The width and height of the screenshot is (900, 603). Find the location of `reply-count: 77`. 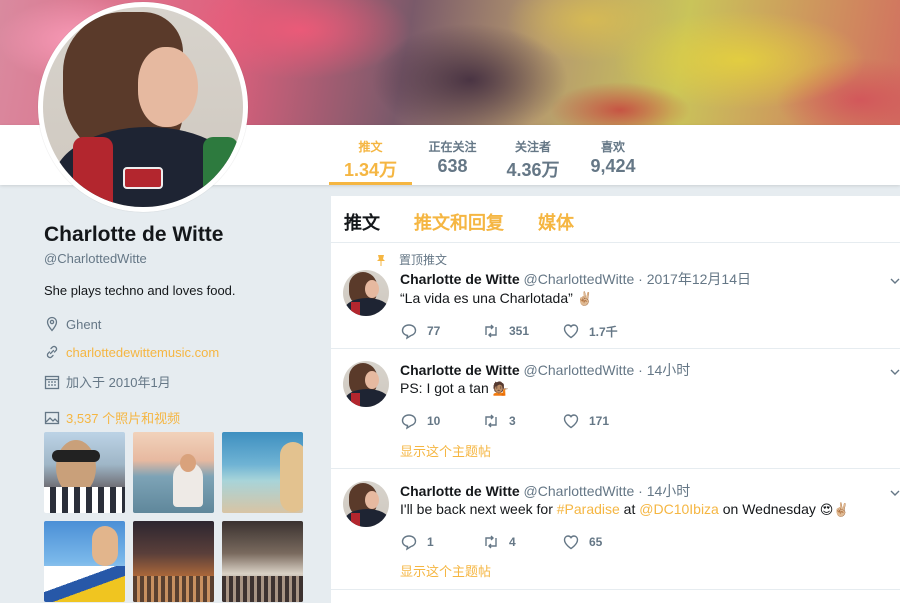

reply-count: 77 is located at coordinates (434, 331).